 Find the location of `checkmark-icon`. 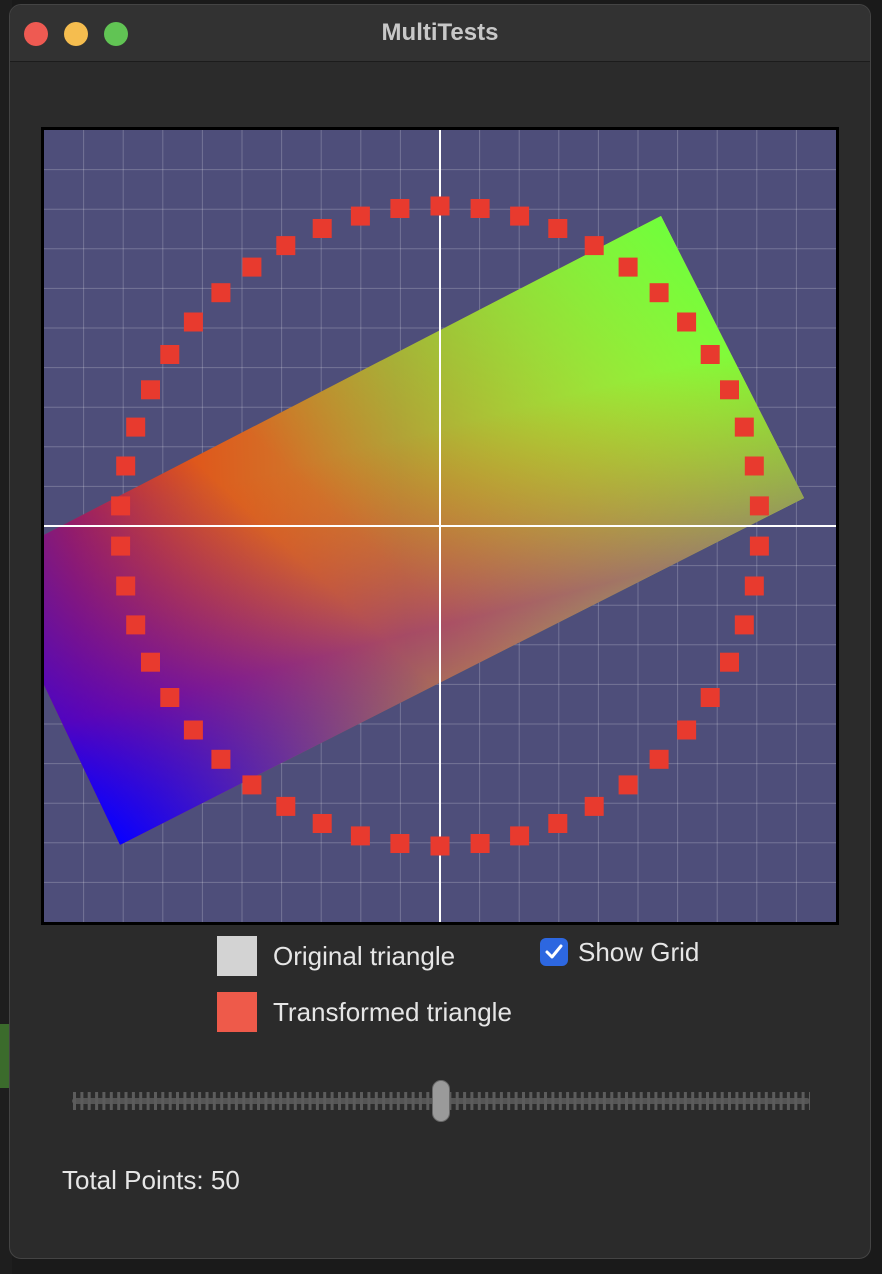

checkmark-icon is located at coordinates (554, 951).